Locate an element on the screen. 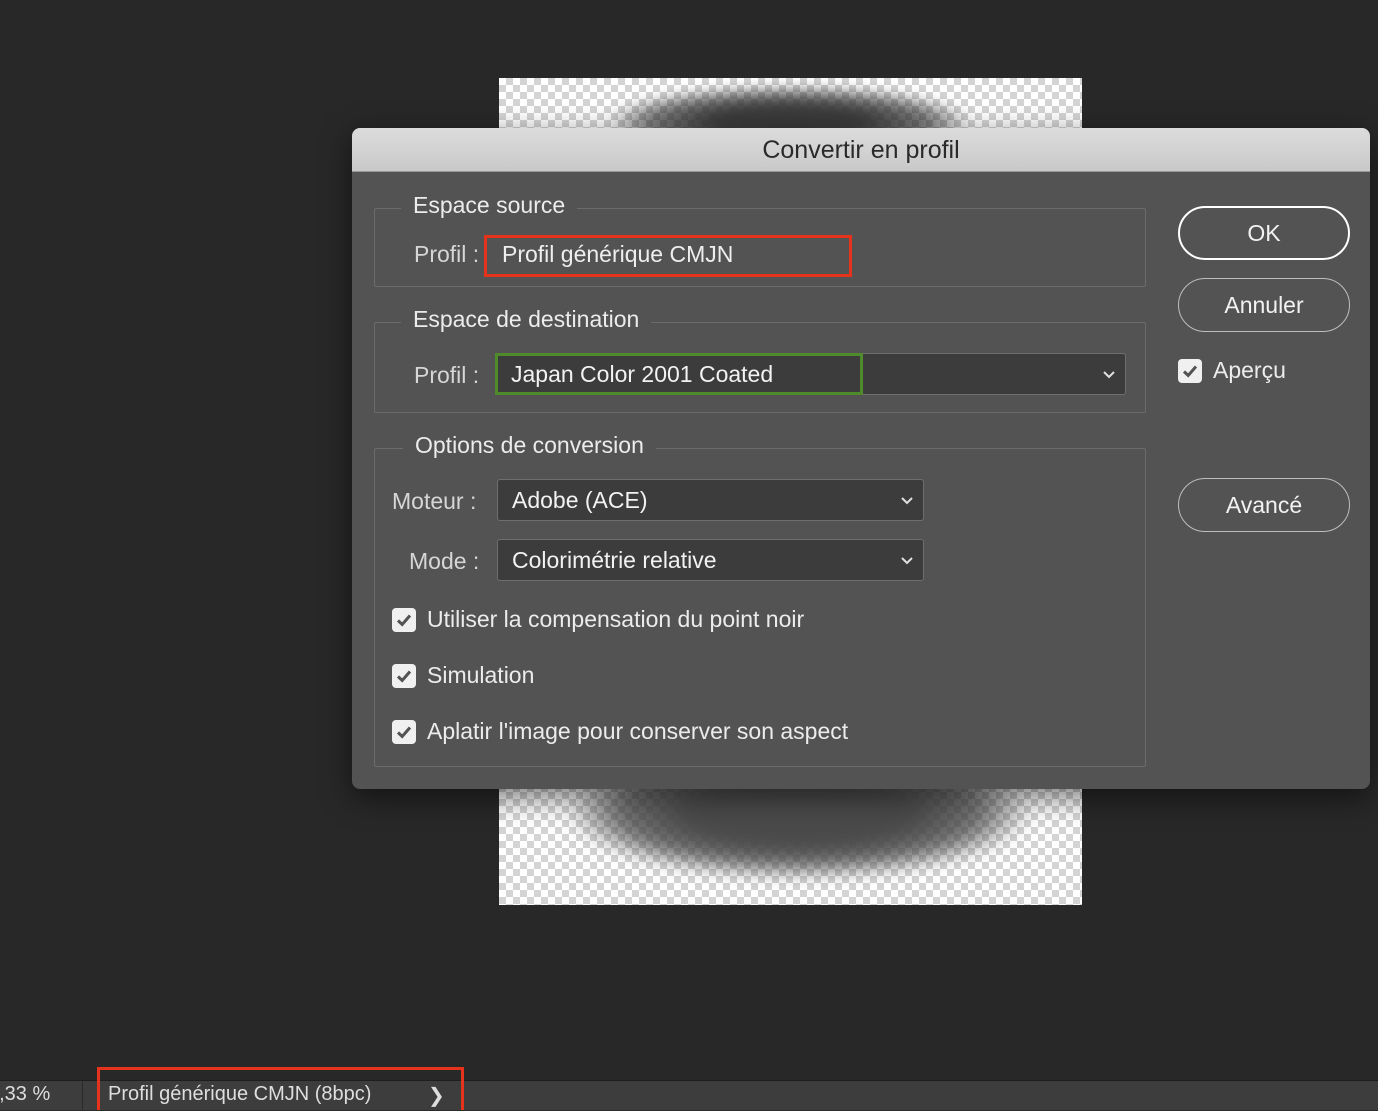  black-point-label: Utiliser la compensation du point noir is located at coordinates (616, 619).